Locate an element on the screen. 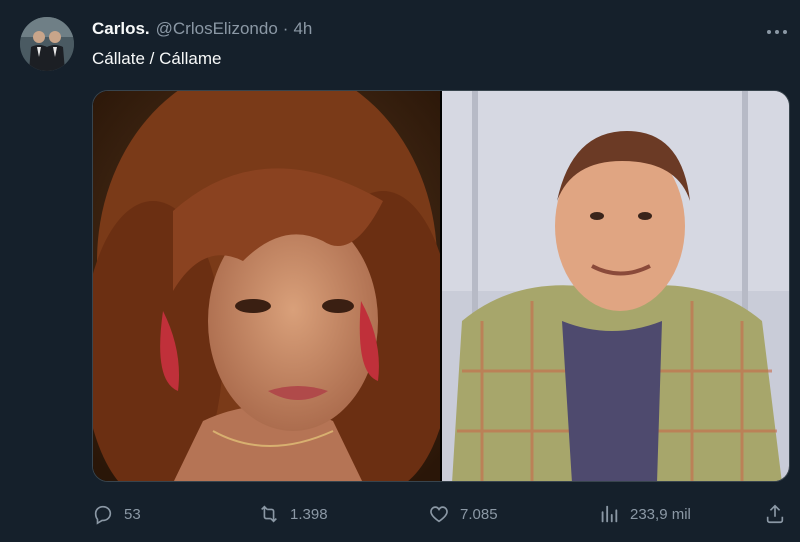 This screenshot has height=542, width=800. author-handle: @CrlosElizondo is located at coordinates (217, 29).